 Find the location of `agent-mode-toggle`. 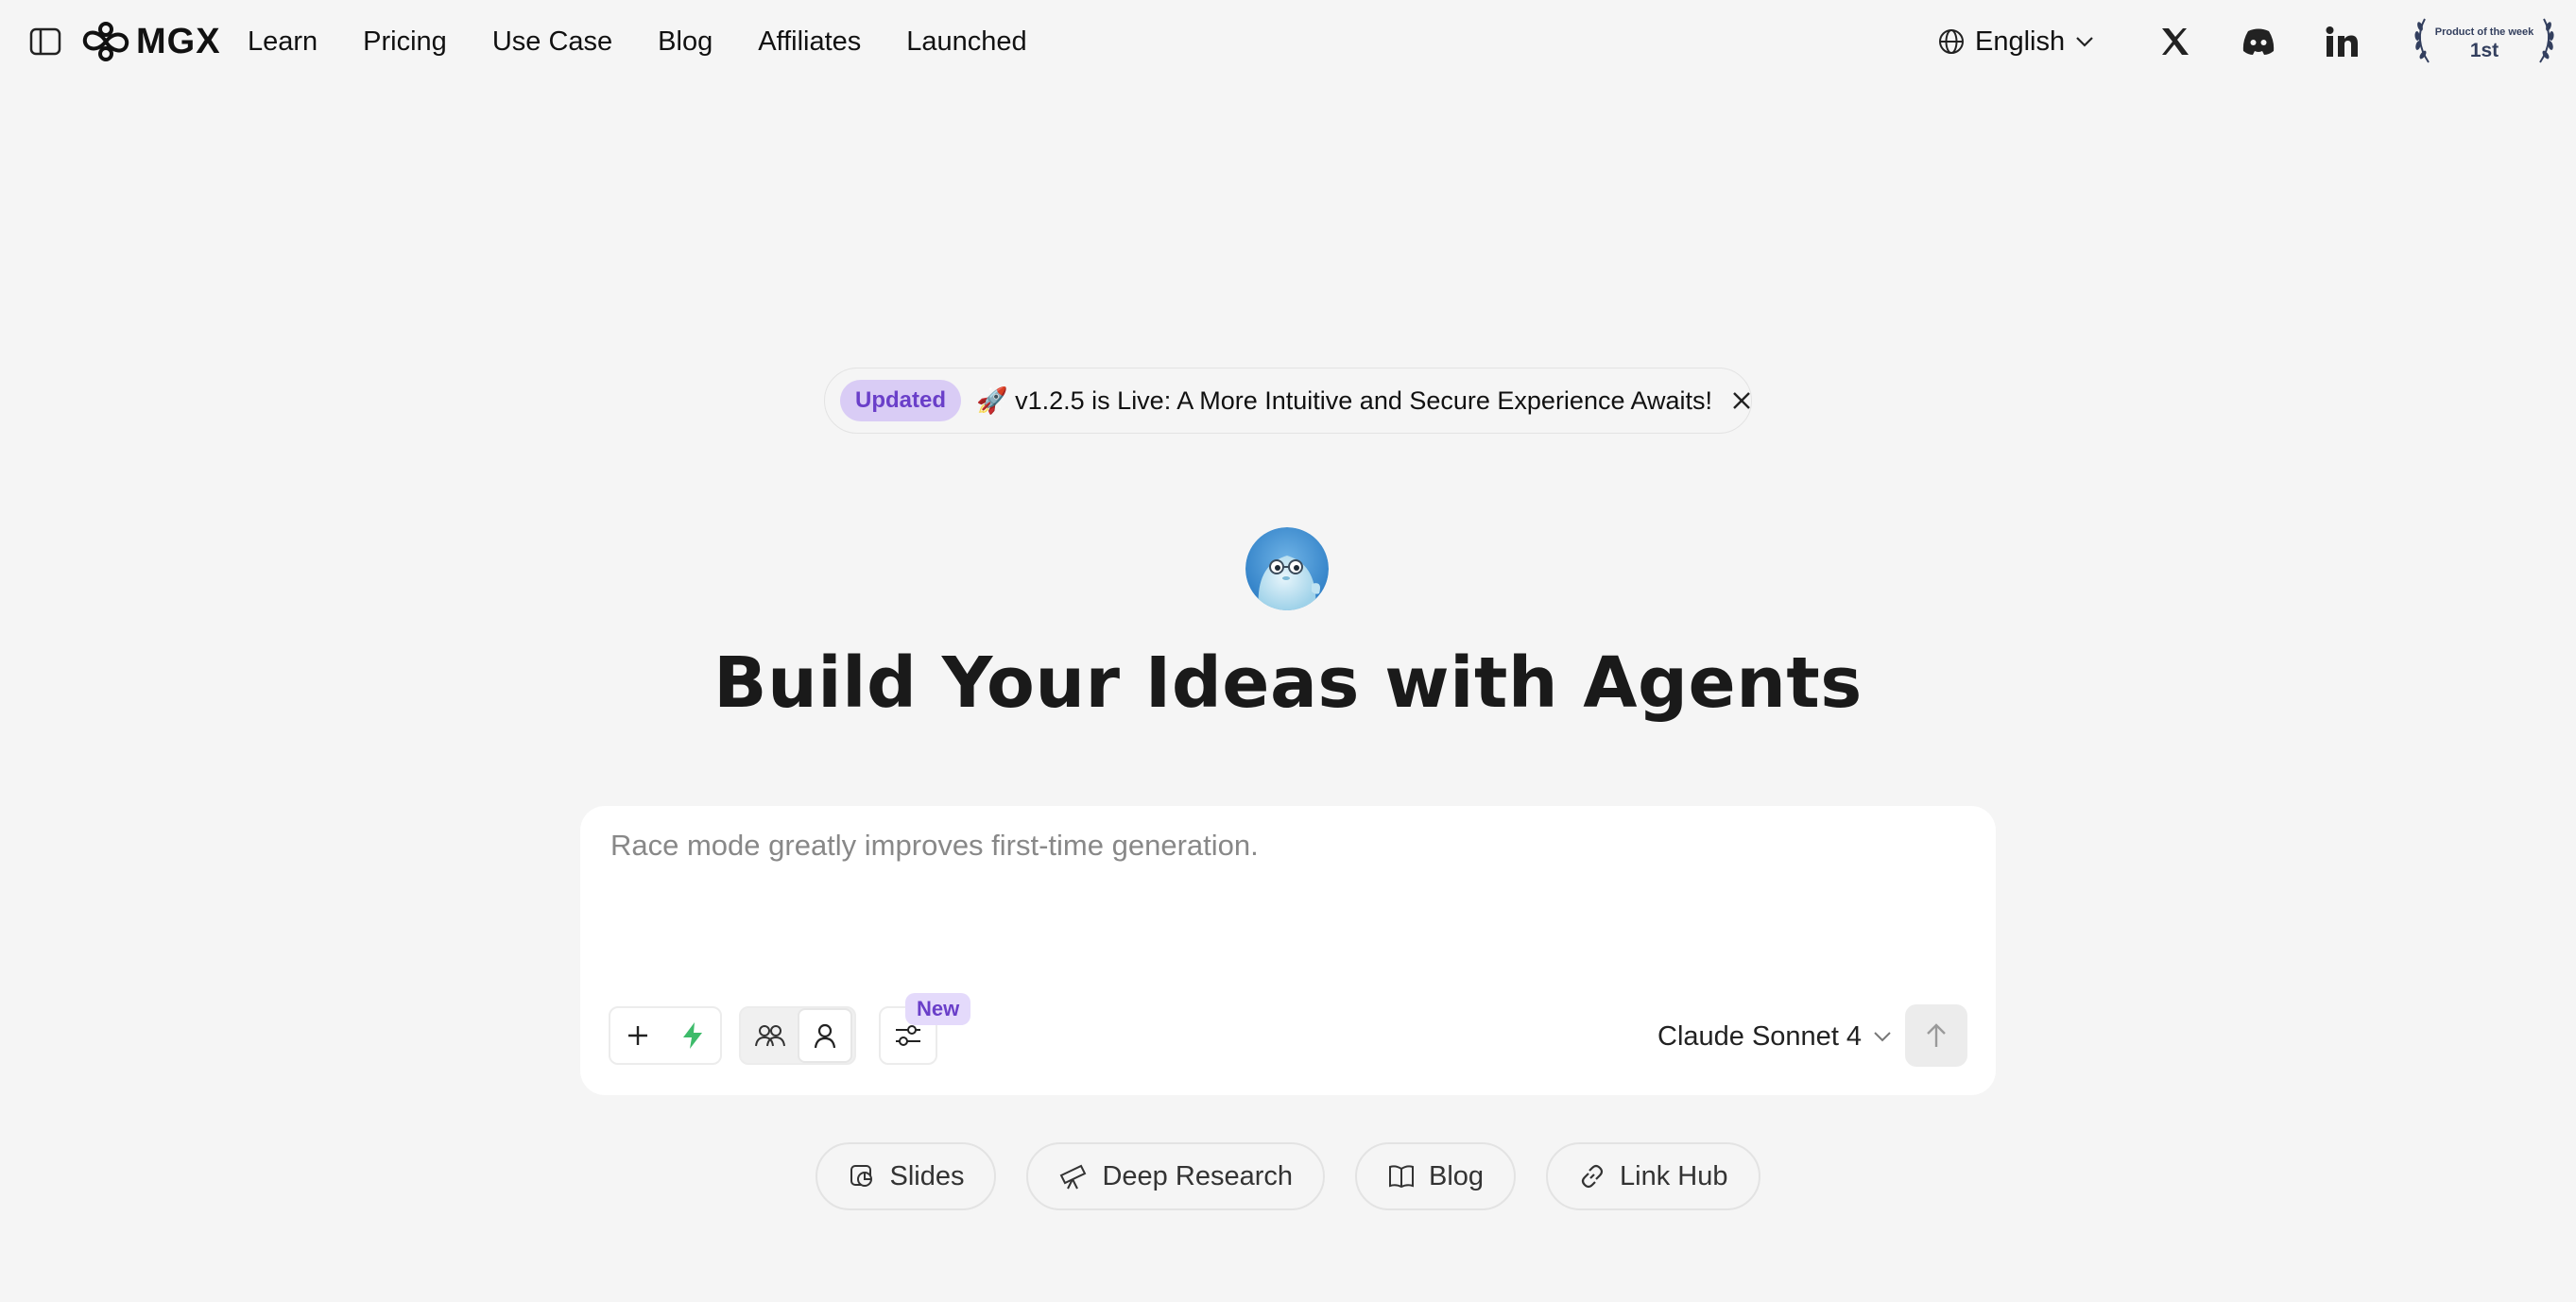

agent-mode-toggle is located at coordinates (797, 1036).